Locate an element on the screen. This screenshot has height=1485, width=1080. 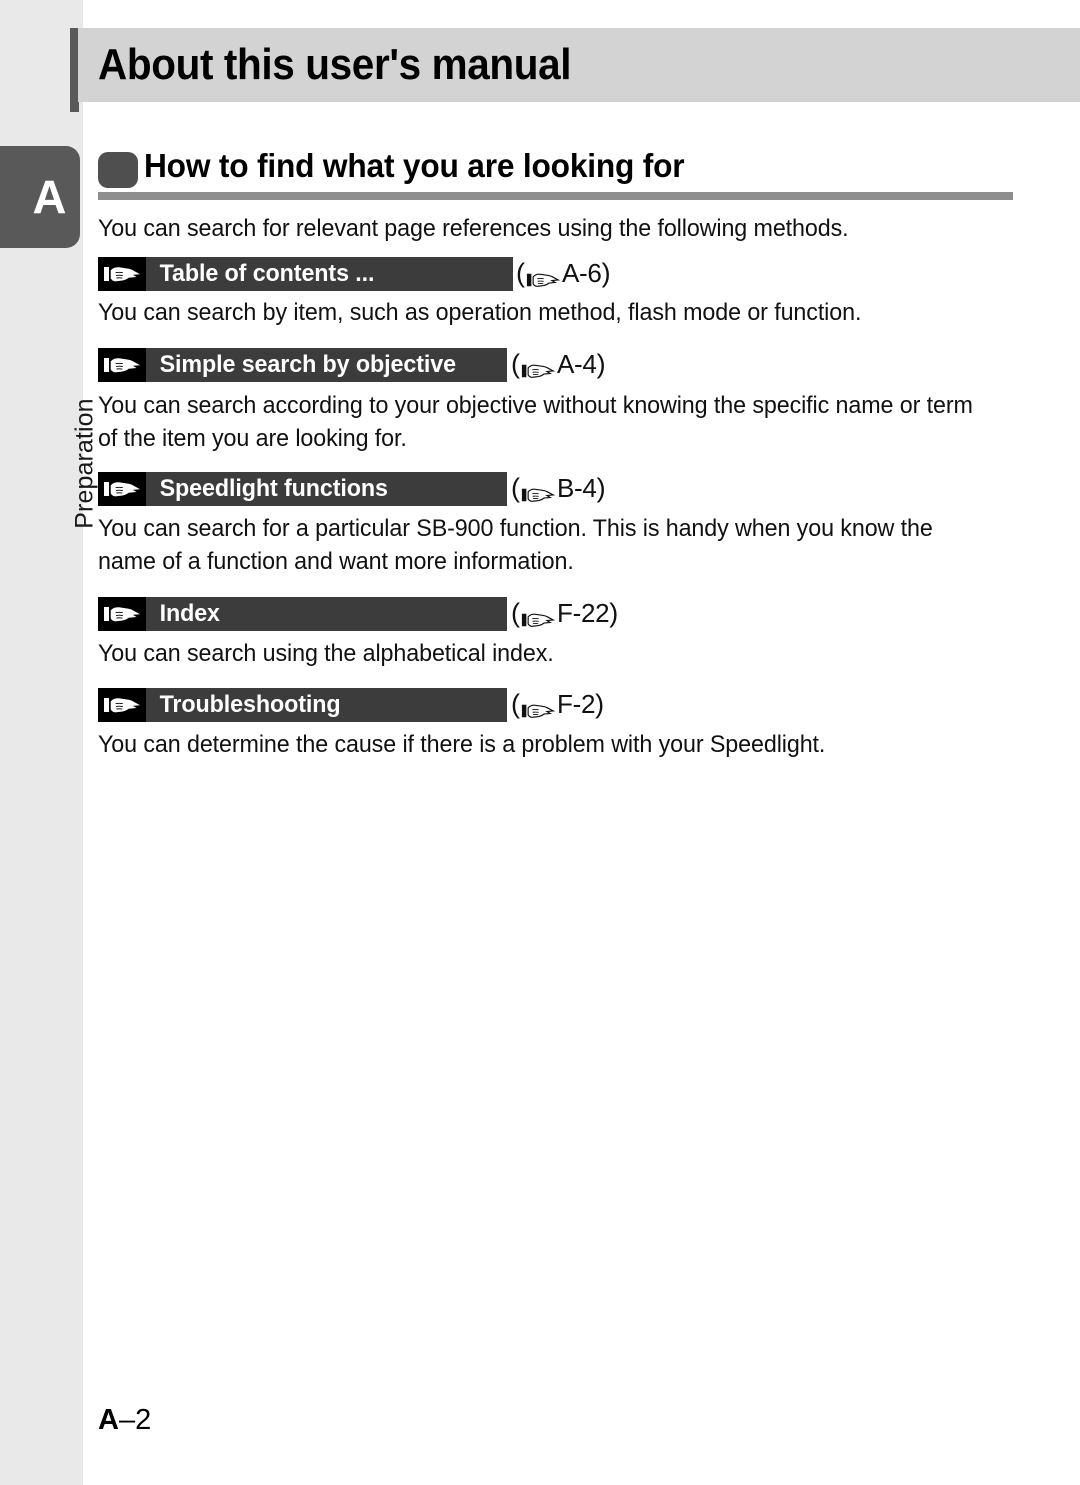
search-method-reference: ( A-6 ) is located at coordinates (563, 273).